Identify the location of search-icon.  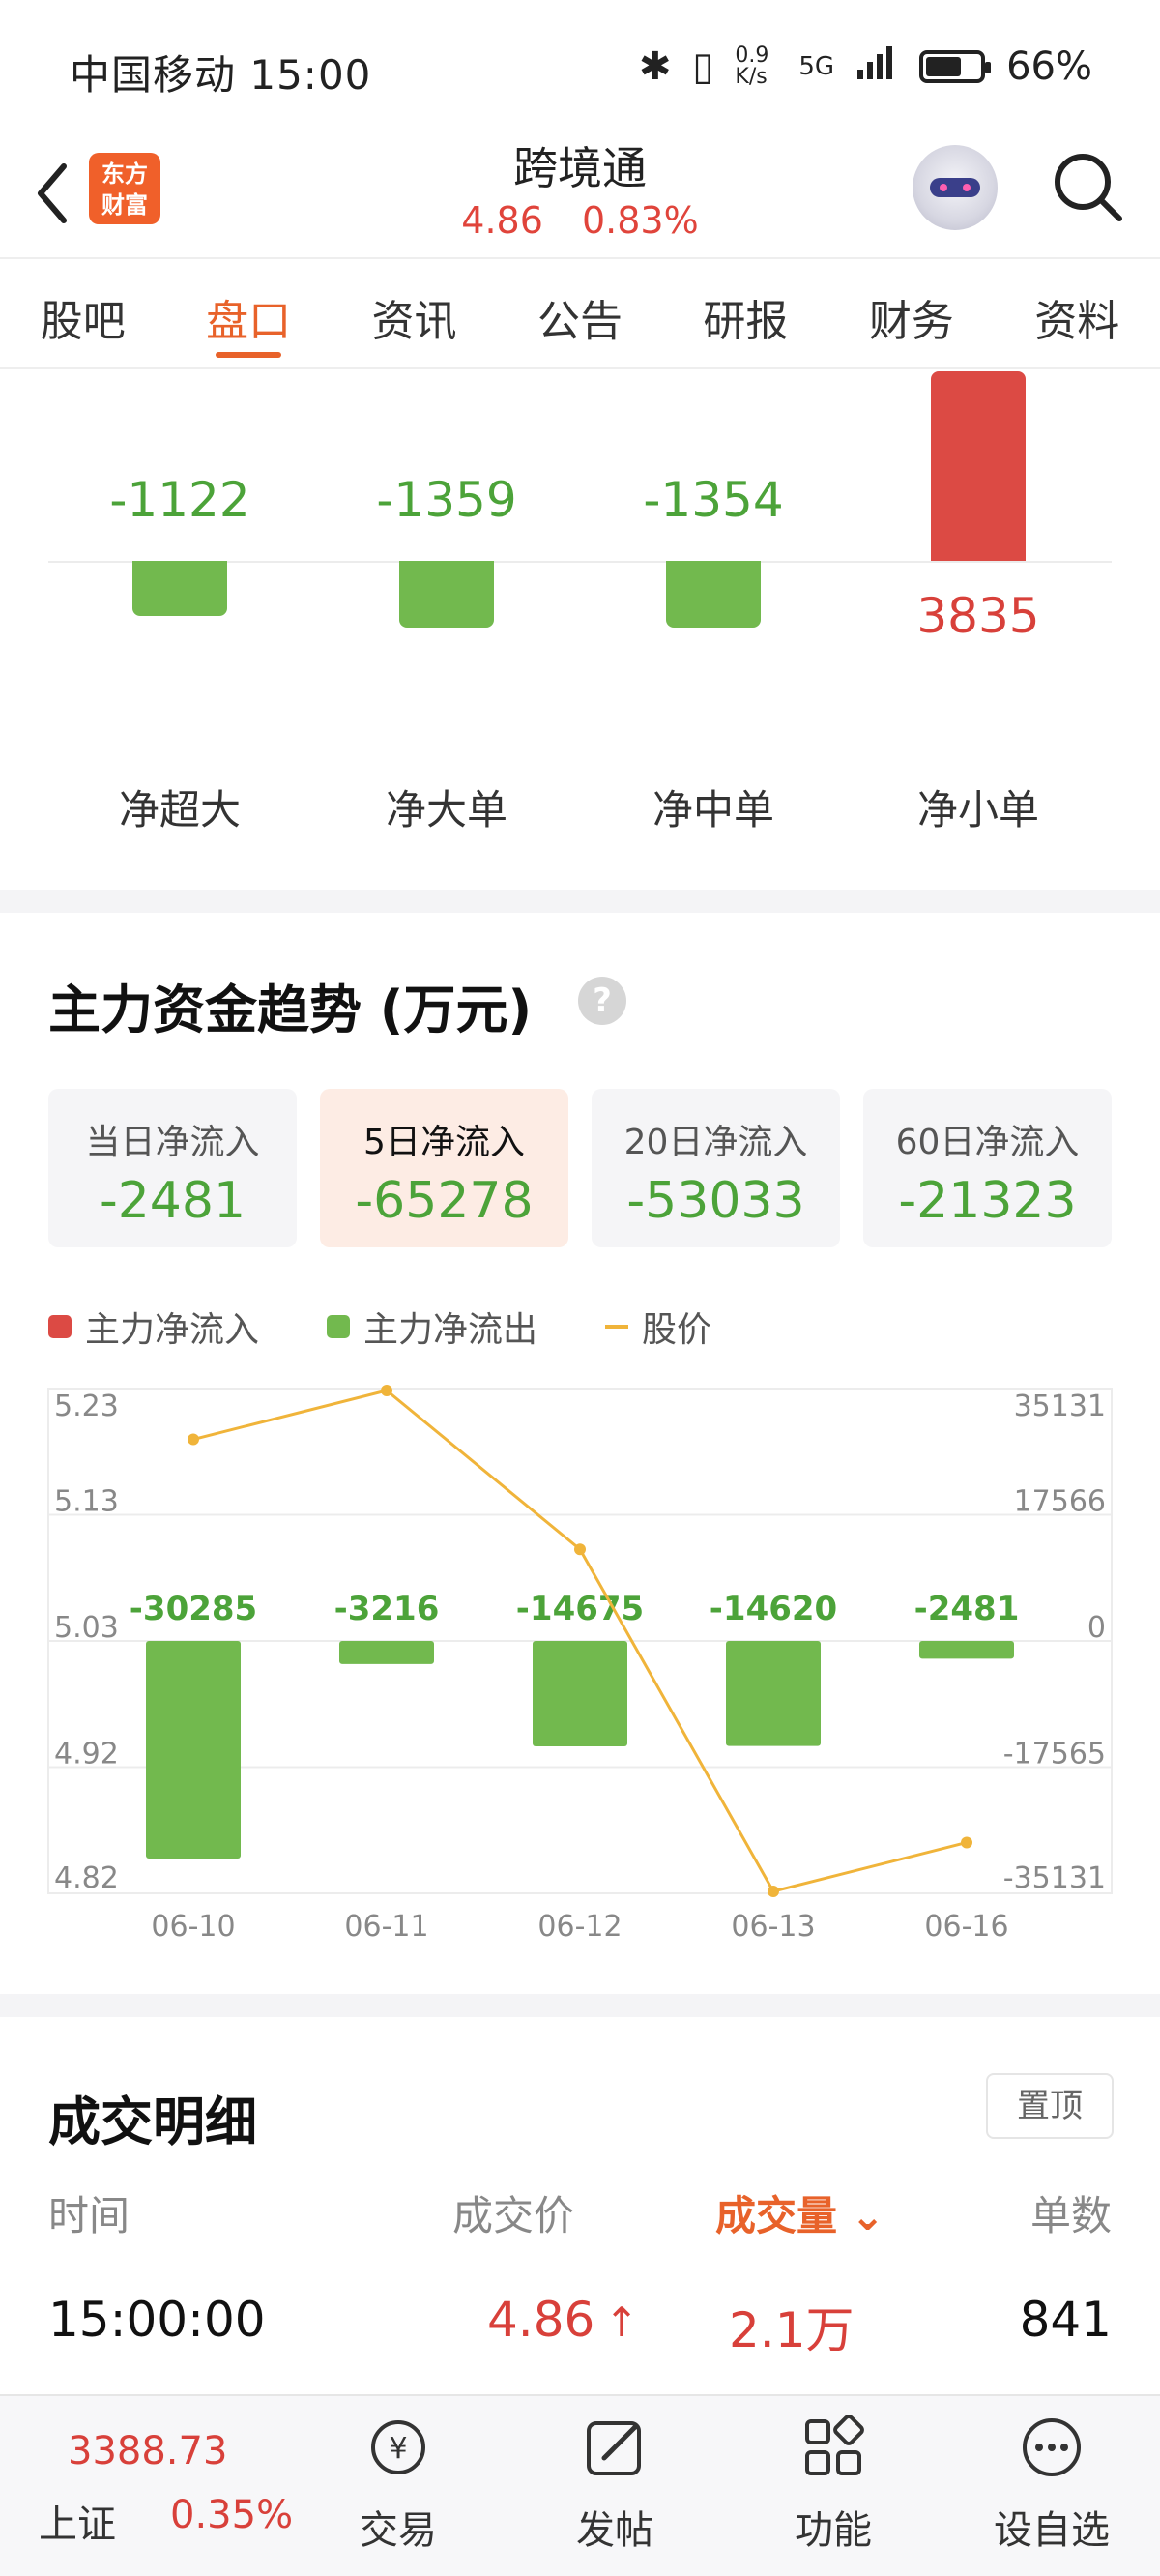
(1088, 187).